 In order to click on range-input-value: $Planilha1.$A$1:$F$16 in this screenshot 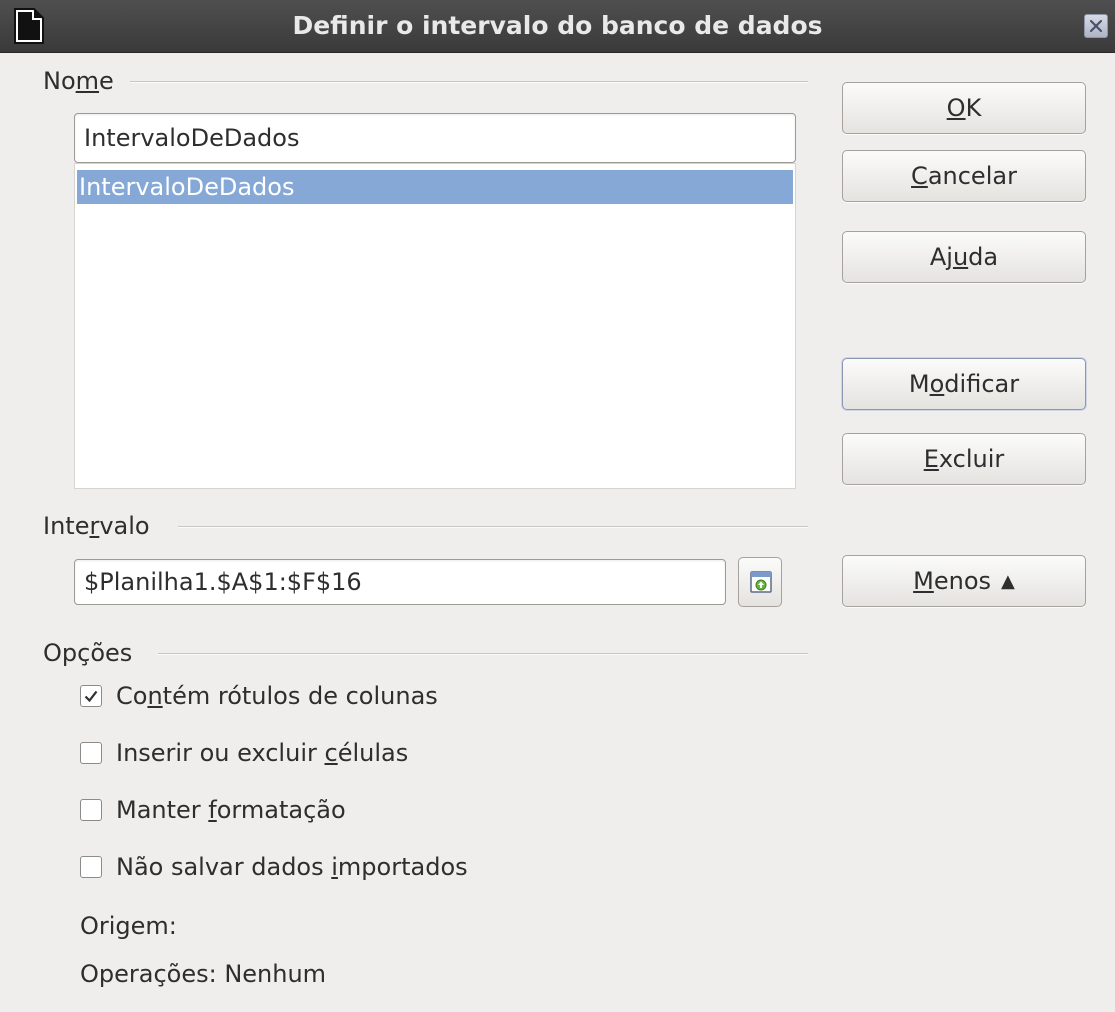, I will do `click(223, 582)`.